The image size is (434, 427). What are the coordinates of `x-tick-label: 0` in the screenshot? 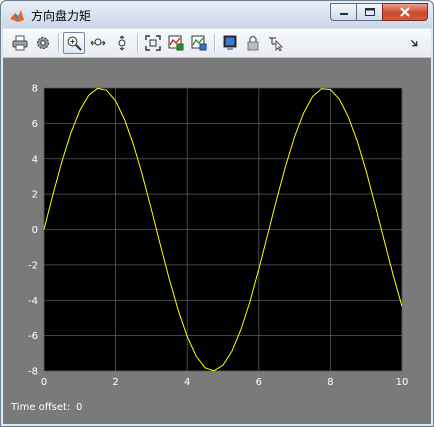 It's located at (44, 382).